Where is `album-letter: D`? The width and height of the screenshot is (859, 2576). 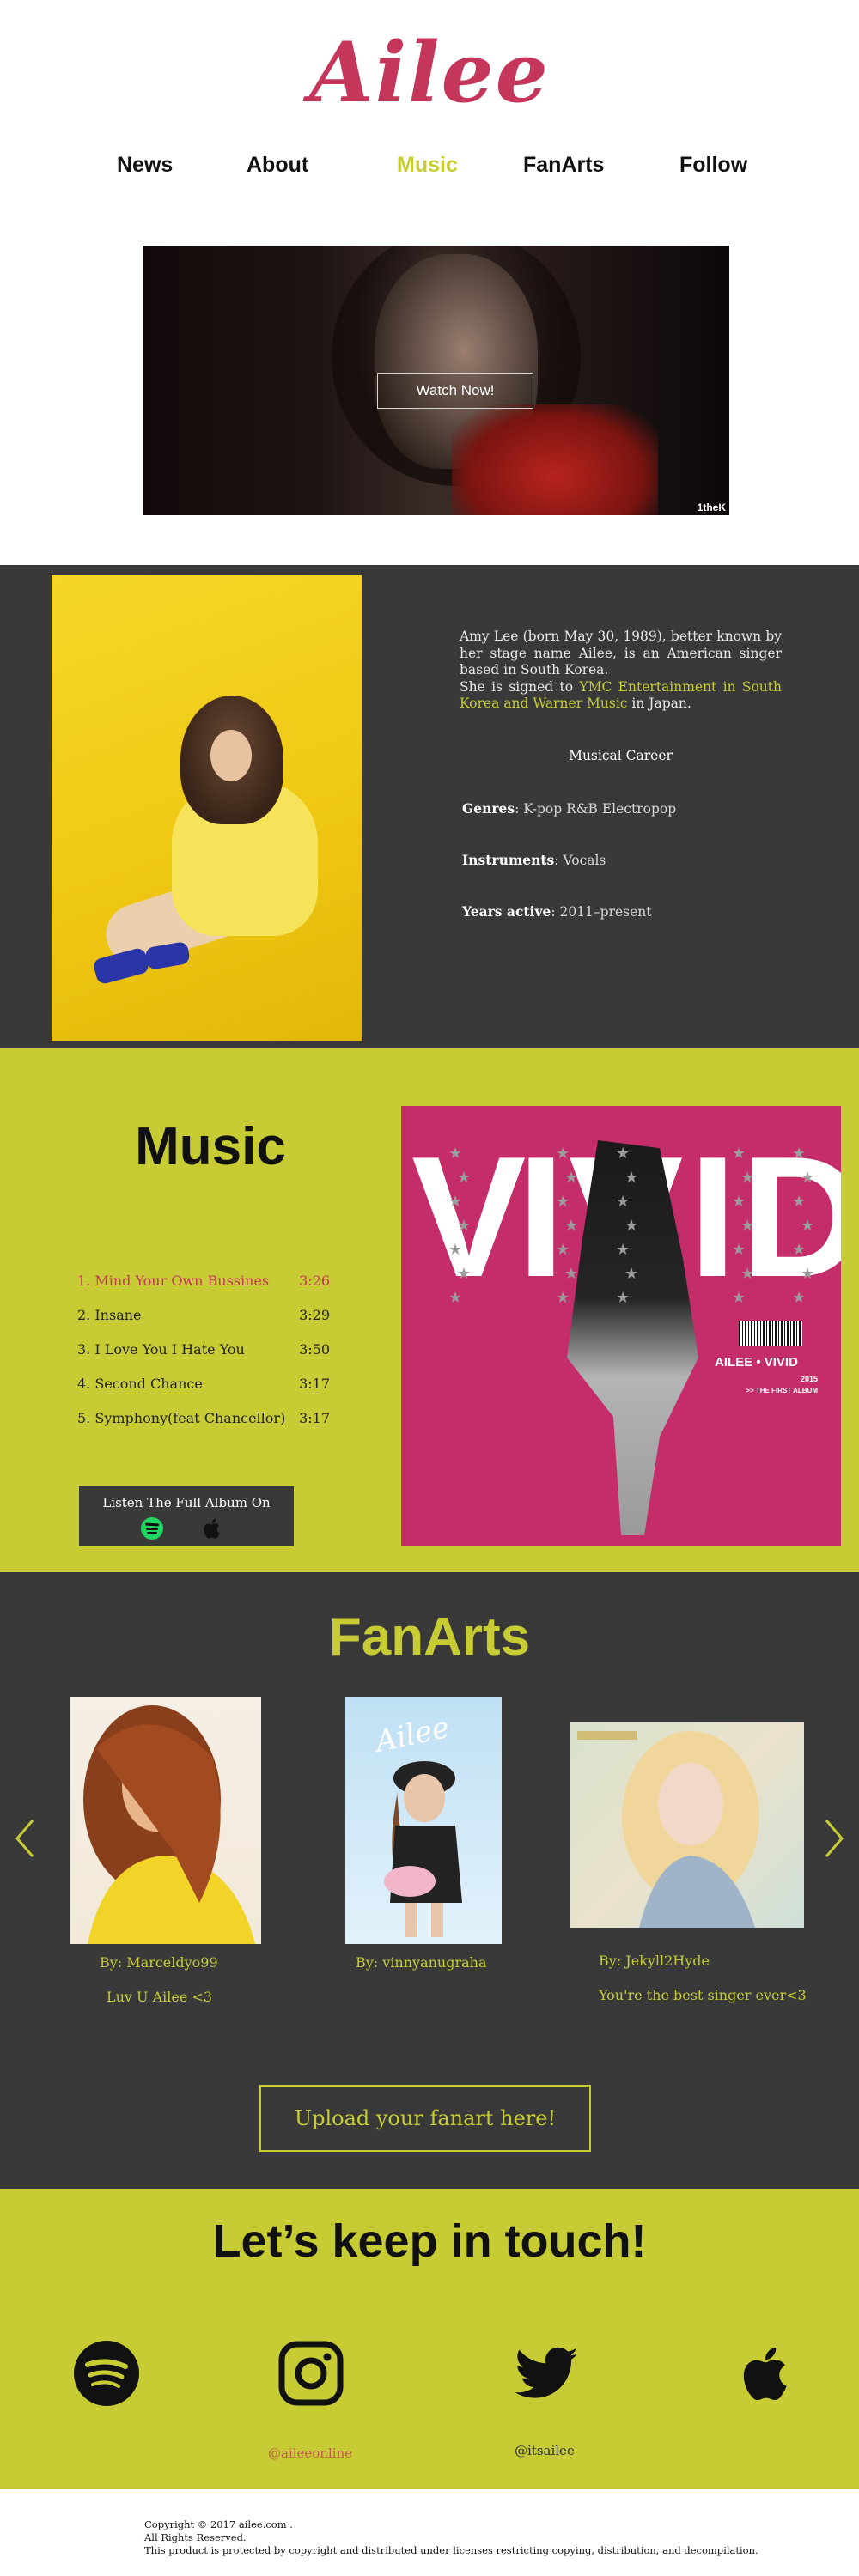 album-letter: D is located at coordinates (791, 1217).